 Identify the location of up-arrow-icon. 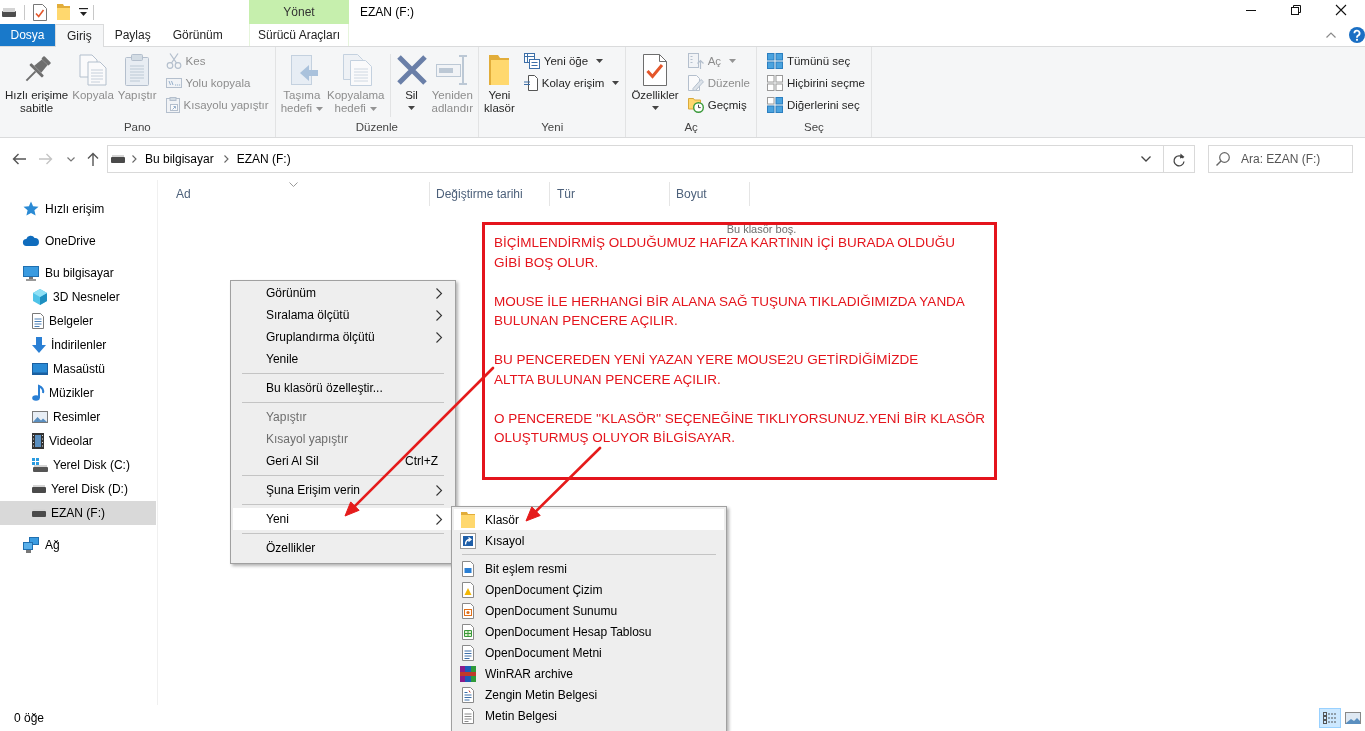
(93, 159).